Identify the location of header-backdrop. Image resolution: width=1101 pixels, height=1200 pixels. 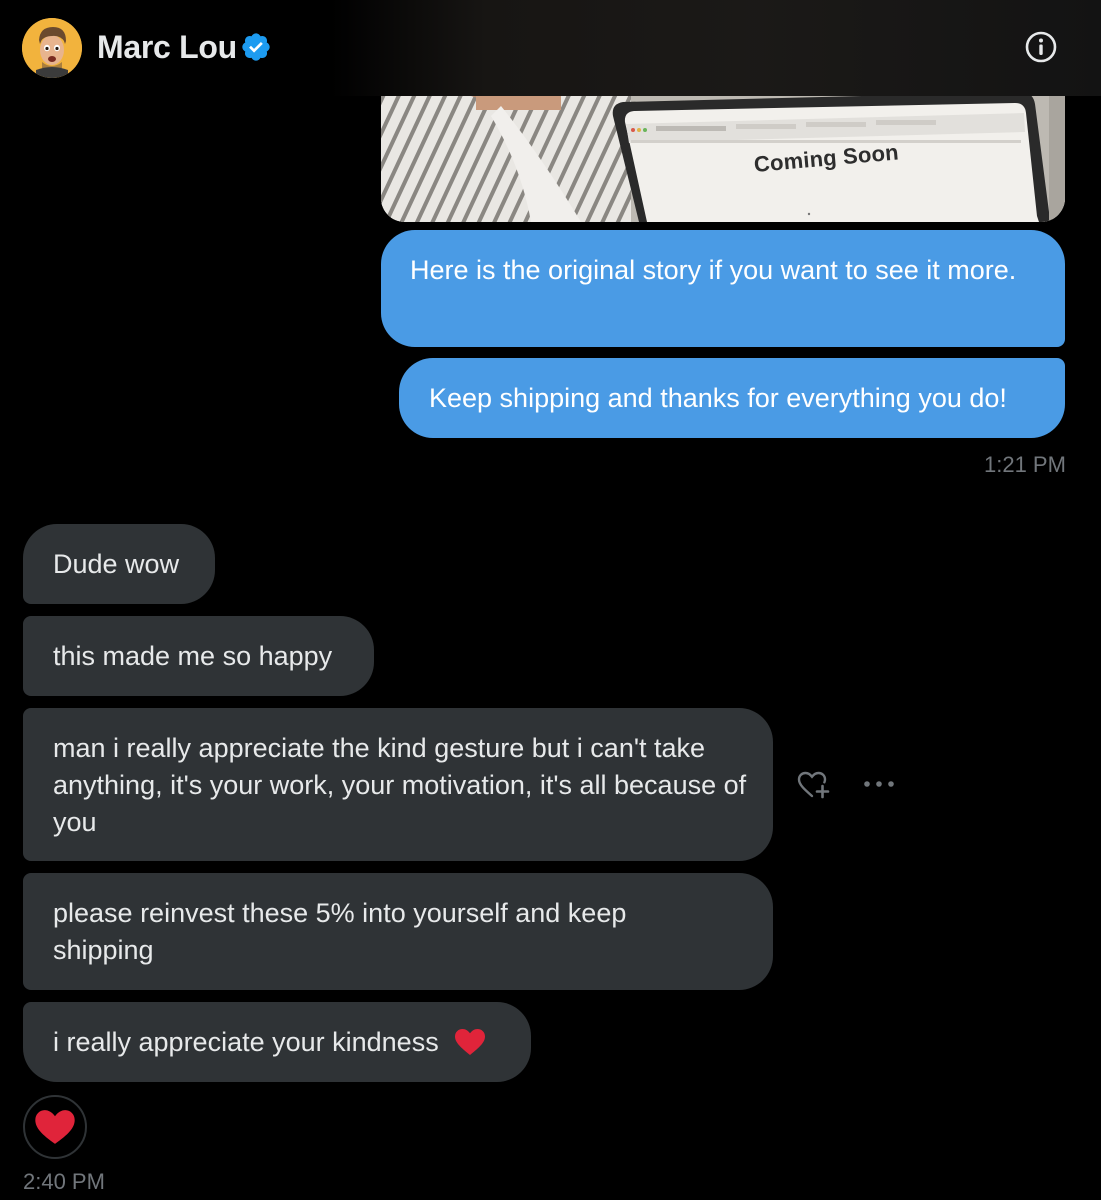
(715, 48).